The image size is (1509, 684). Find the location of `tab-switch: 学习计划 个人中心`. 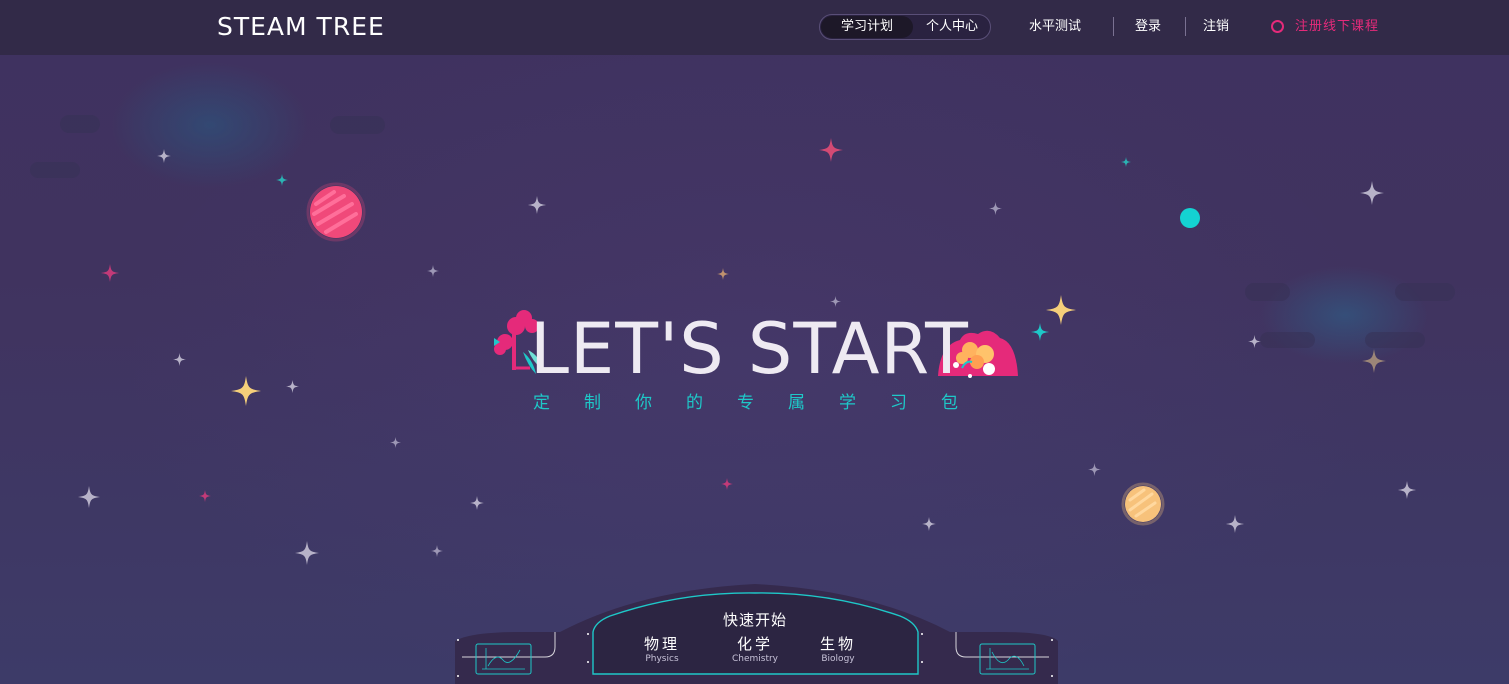

tab-switch: 学习计划 个人中心 is located at coordinates (905, 27).